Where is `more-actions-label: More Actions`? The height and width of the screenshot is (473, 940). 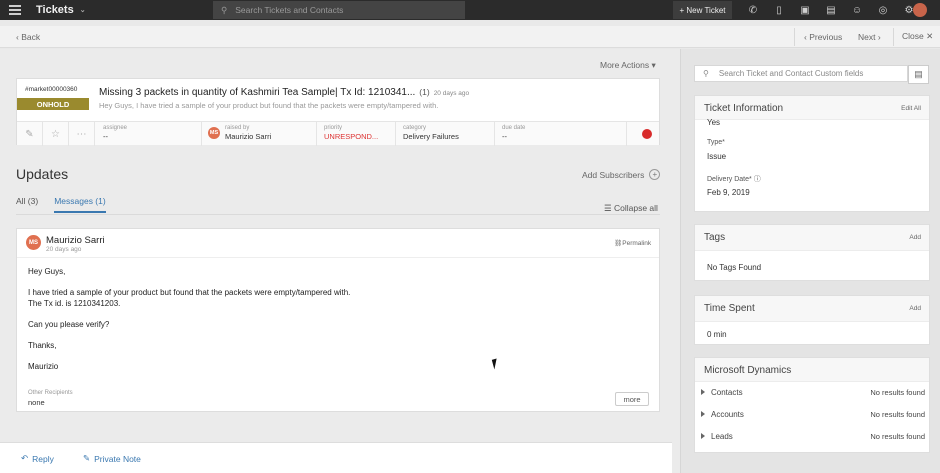 more-actions-label: More Actions is located at coordinates (625, 65).